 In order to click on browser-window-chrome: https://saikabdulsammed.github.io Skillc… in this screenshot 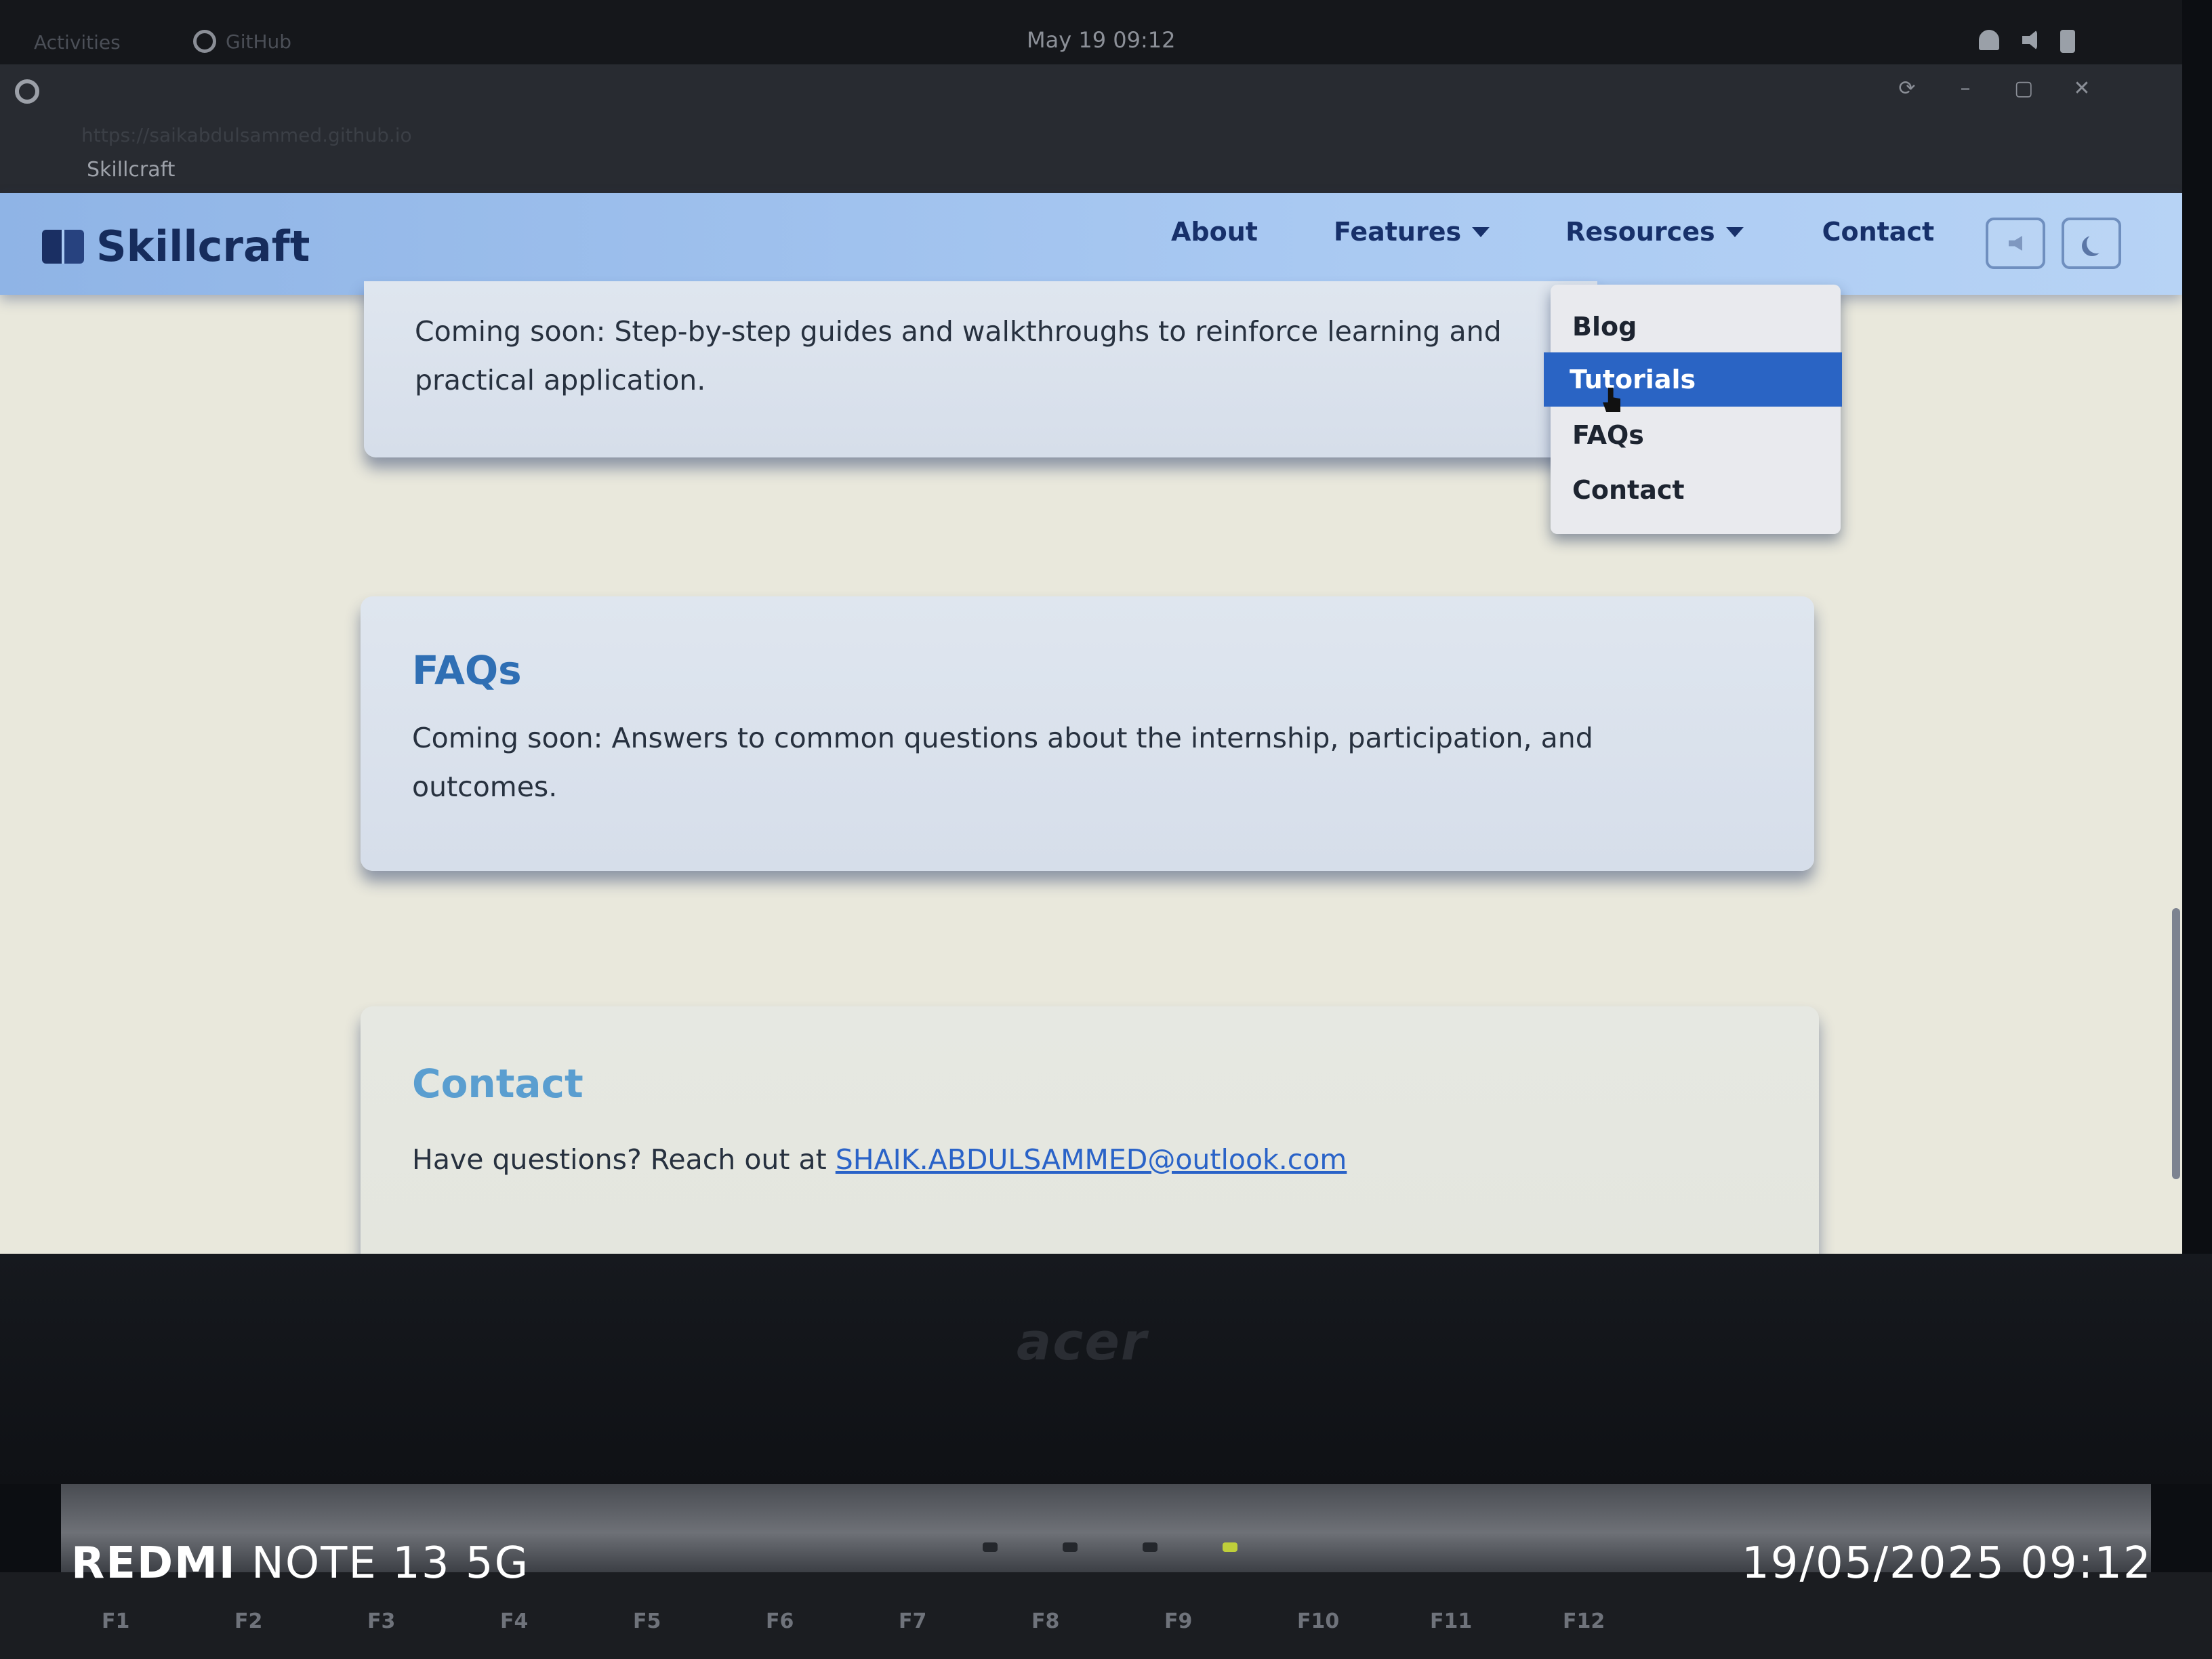, I will do `click(1091, 128)`.